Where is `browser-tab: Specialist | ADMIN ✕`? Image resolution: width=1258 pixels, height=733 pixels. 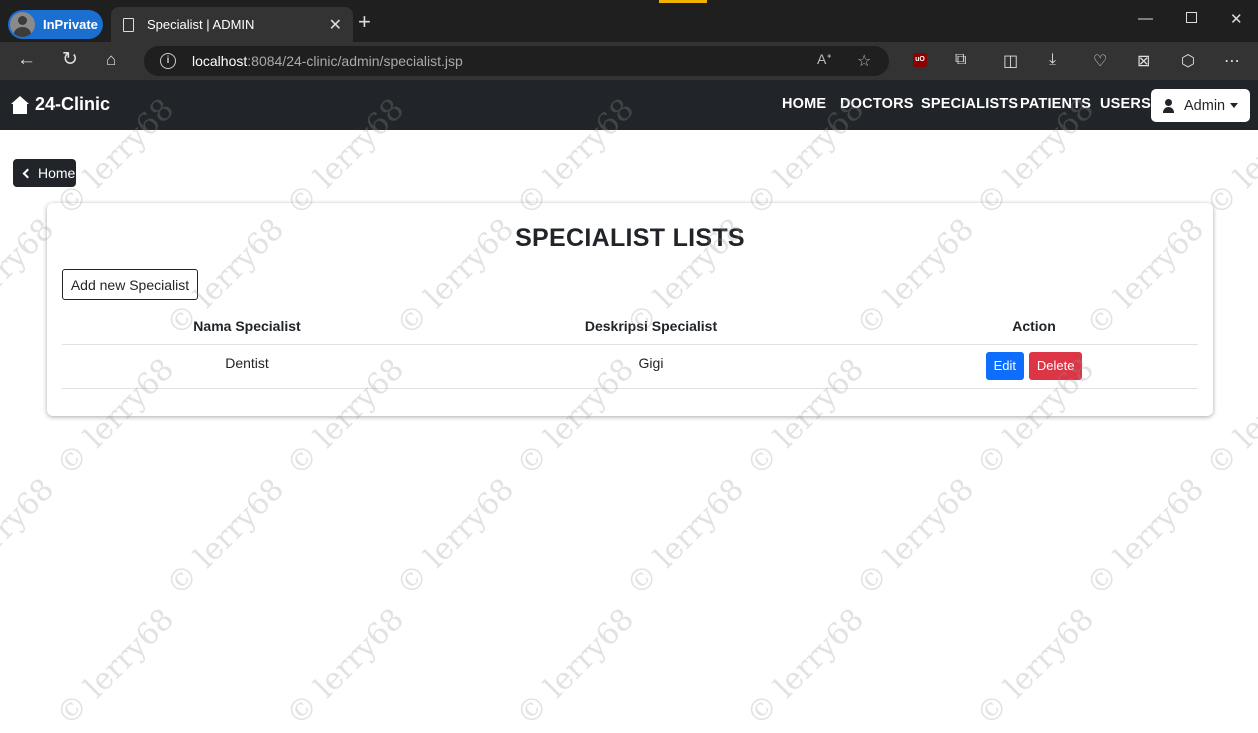 browser-tab: Specialist | ADMIN ✕ is located at coordinates (232, 24).